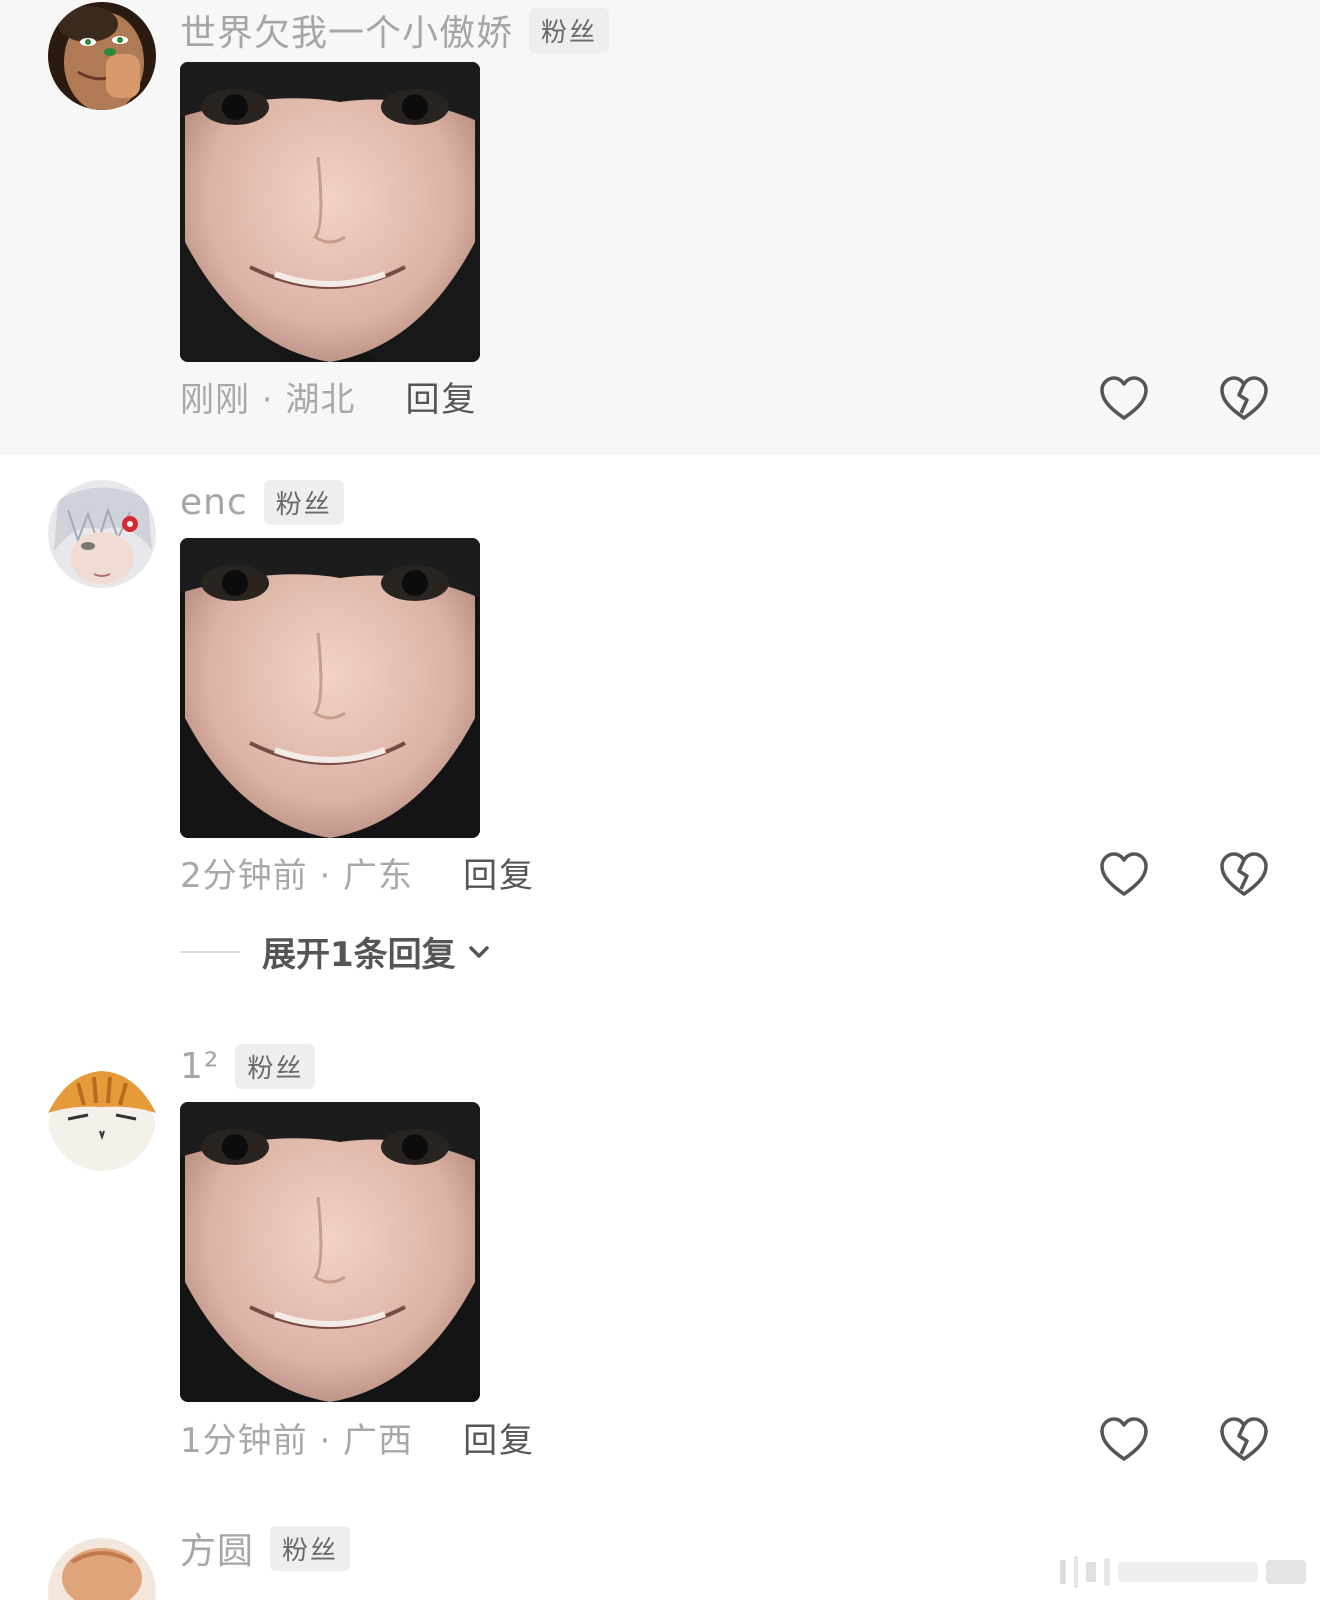 This screenshot has height=1600, width=1320. I want to click on watermark, so click(1185, 1572).